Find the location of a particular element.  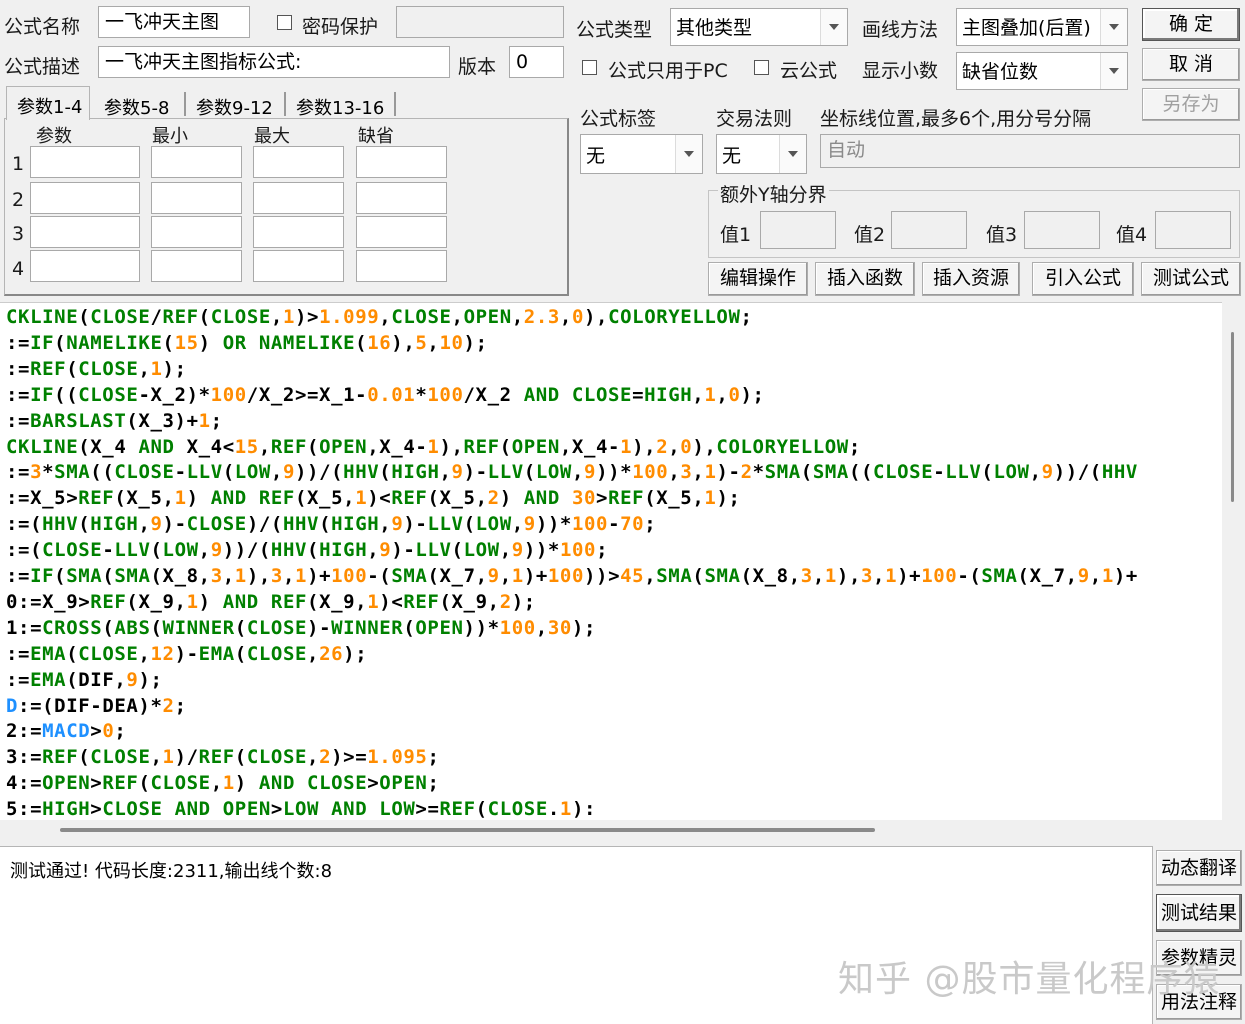

coord-line-input: 自动 is located at coordinates (1030, 151).